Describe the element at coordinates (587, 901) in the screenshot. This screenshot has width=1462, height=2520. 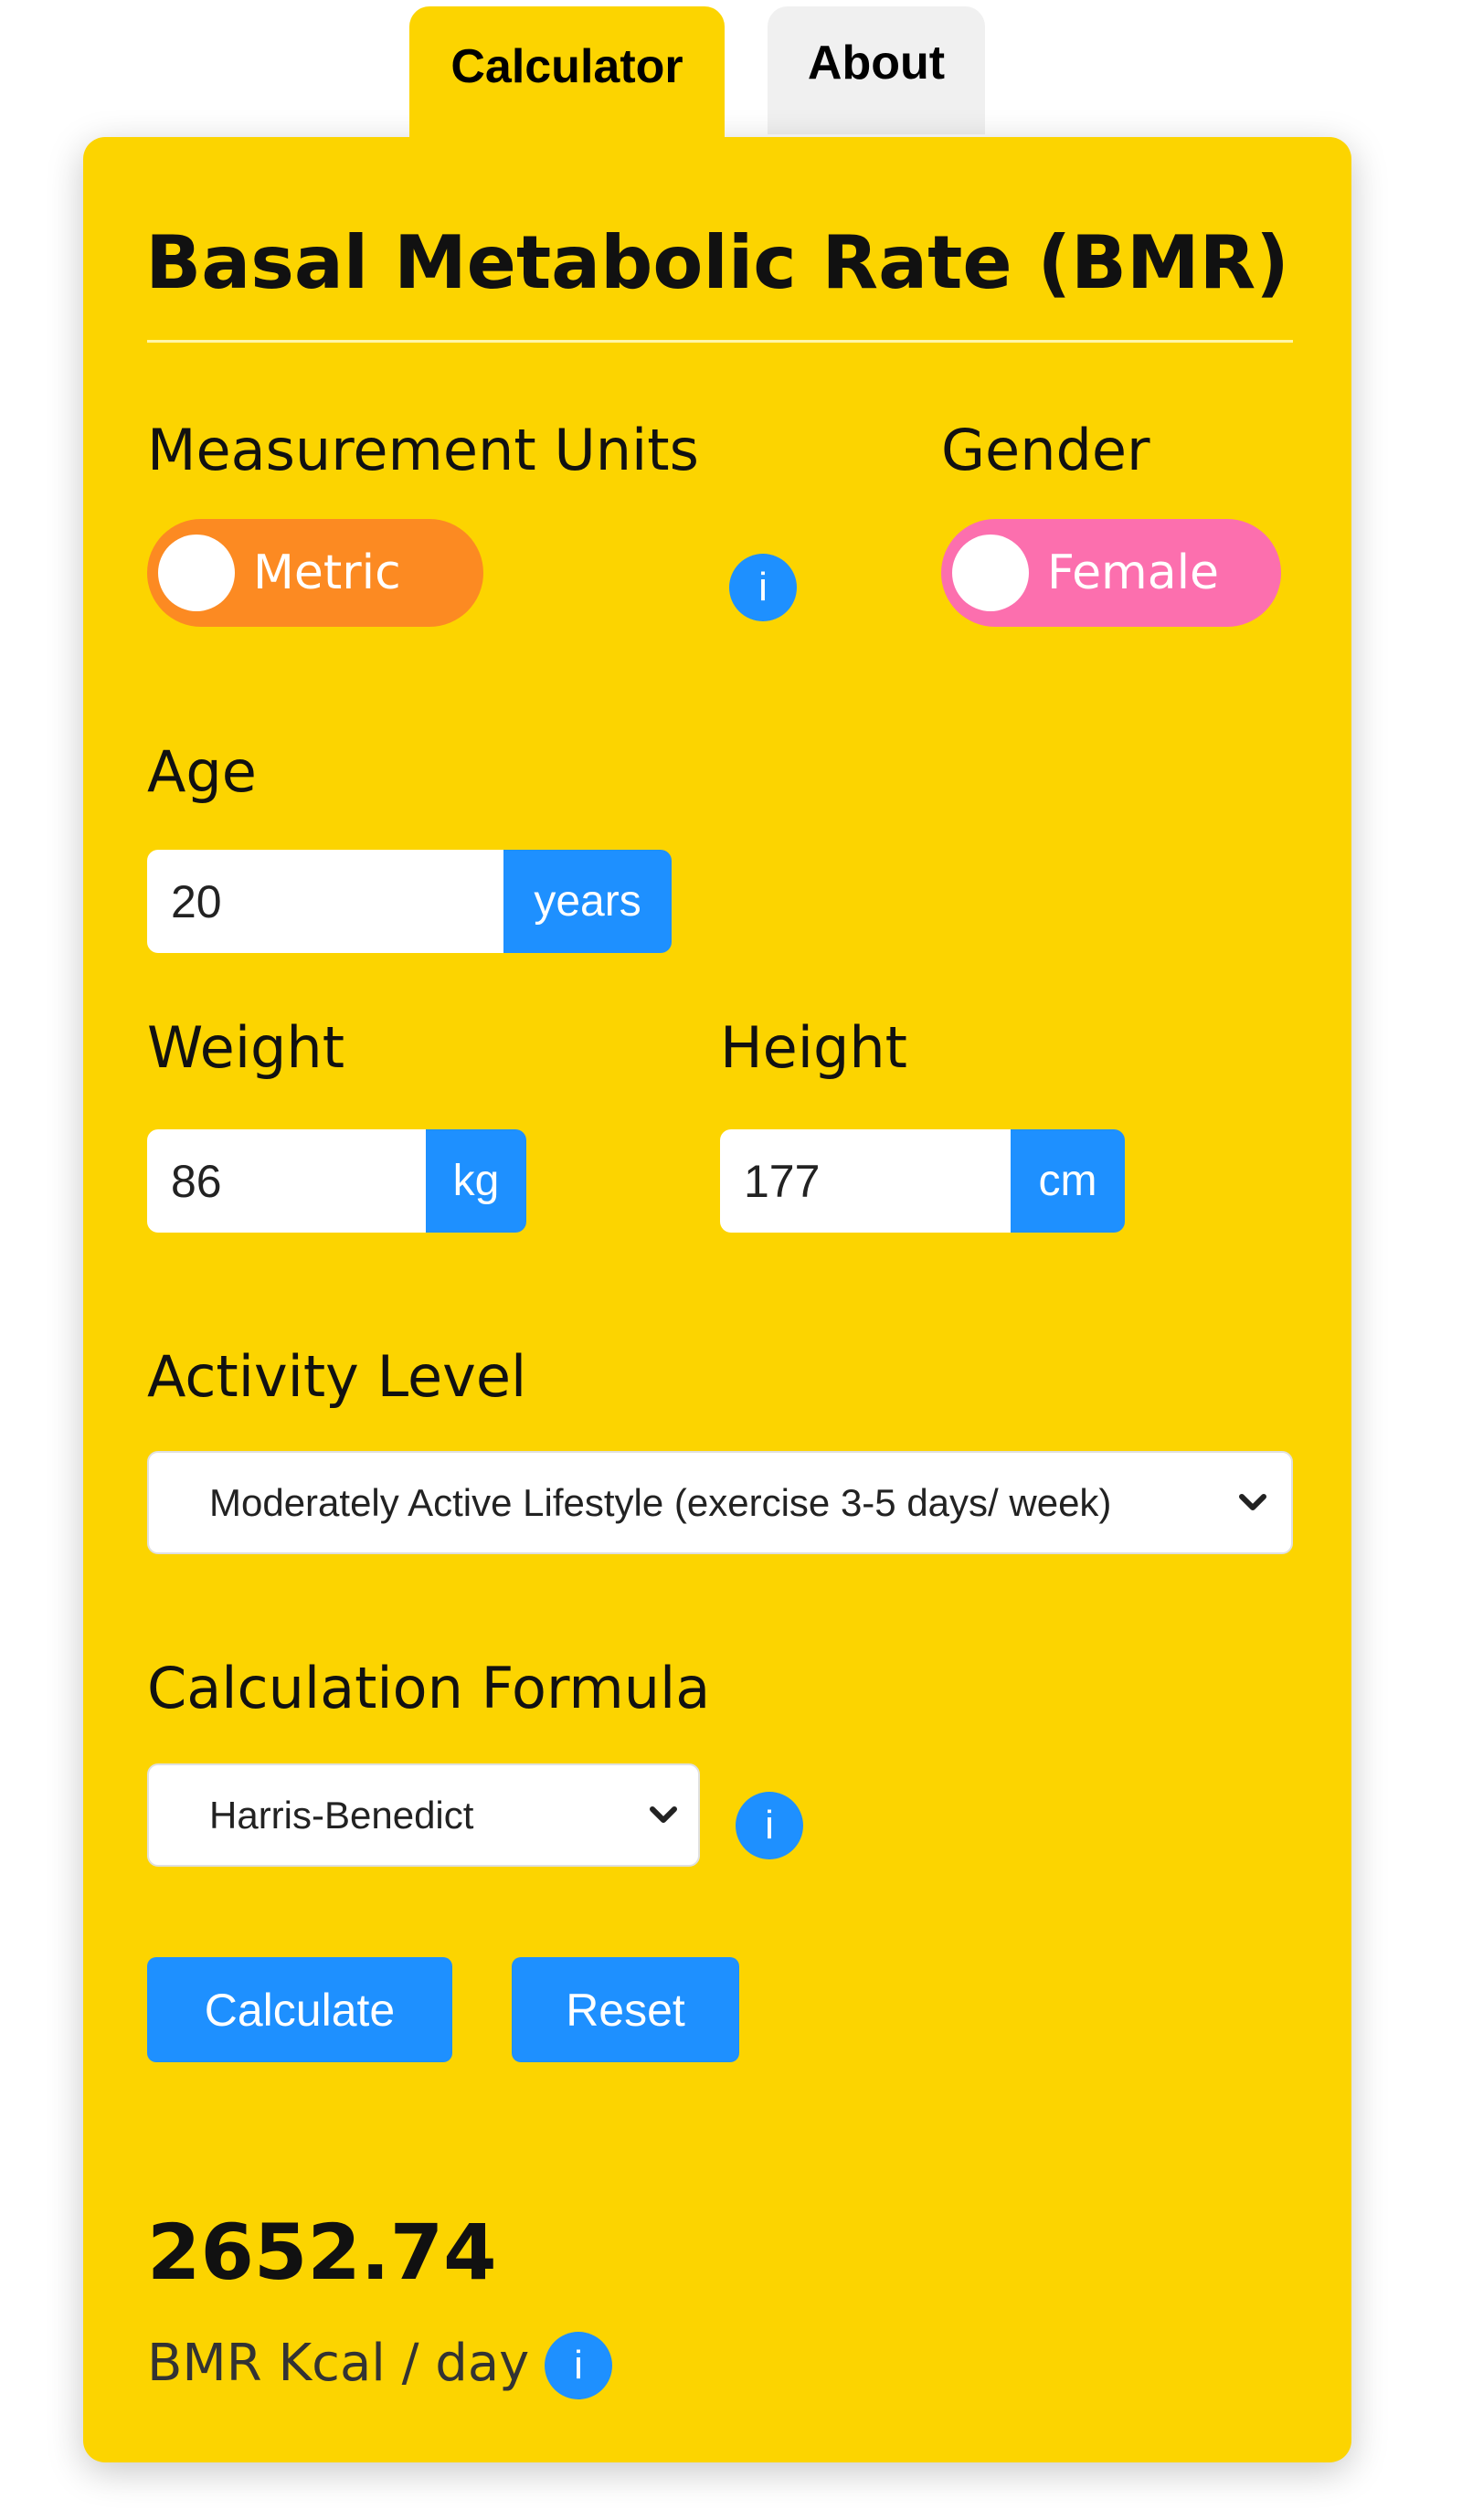
I see `age-unit: years` at that location.